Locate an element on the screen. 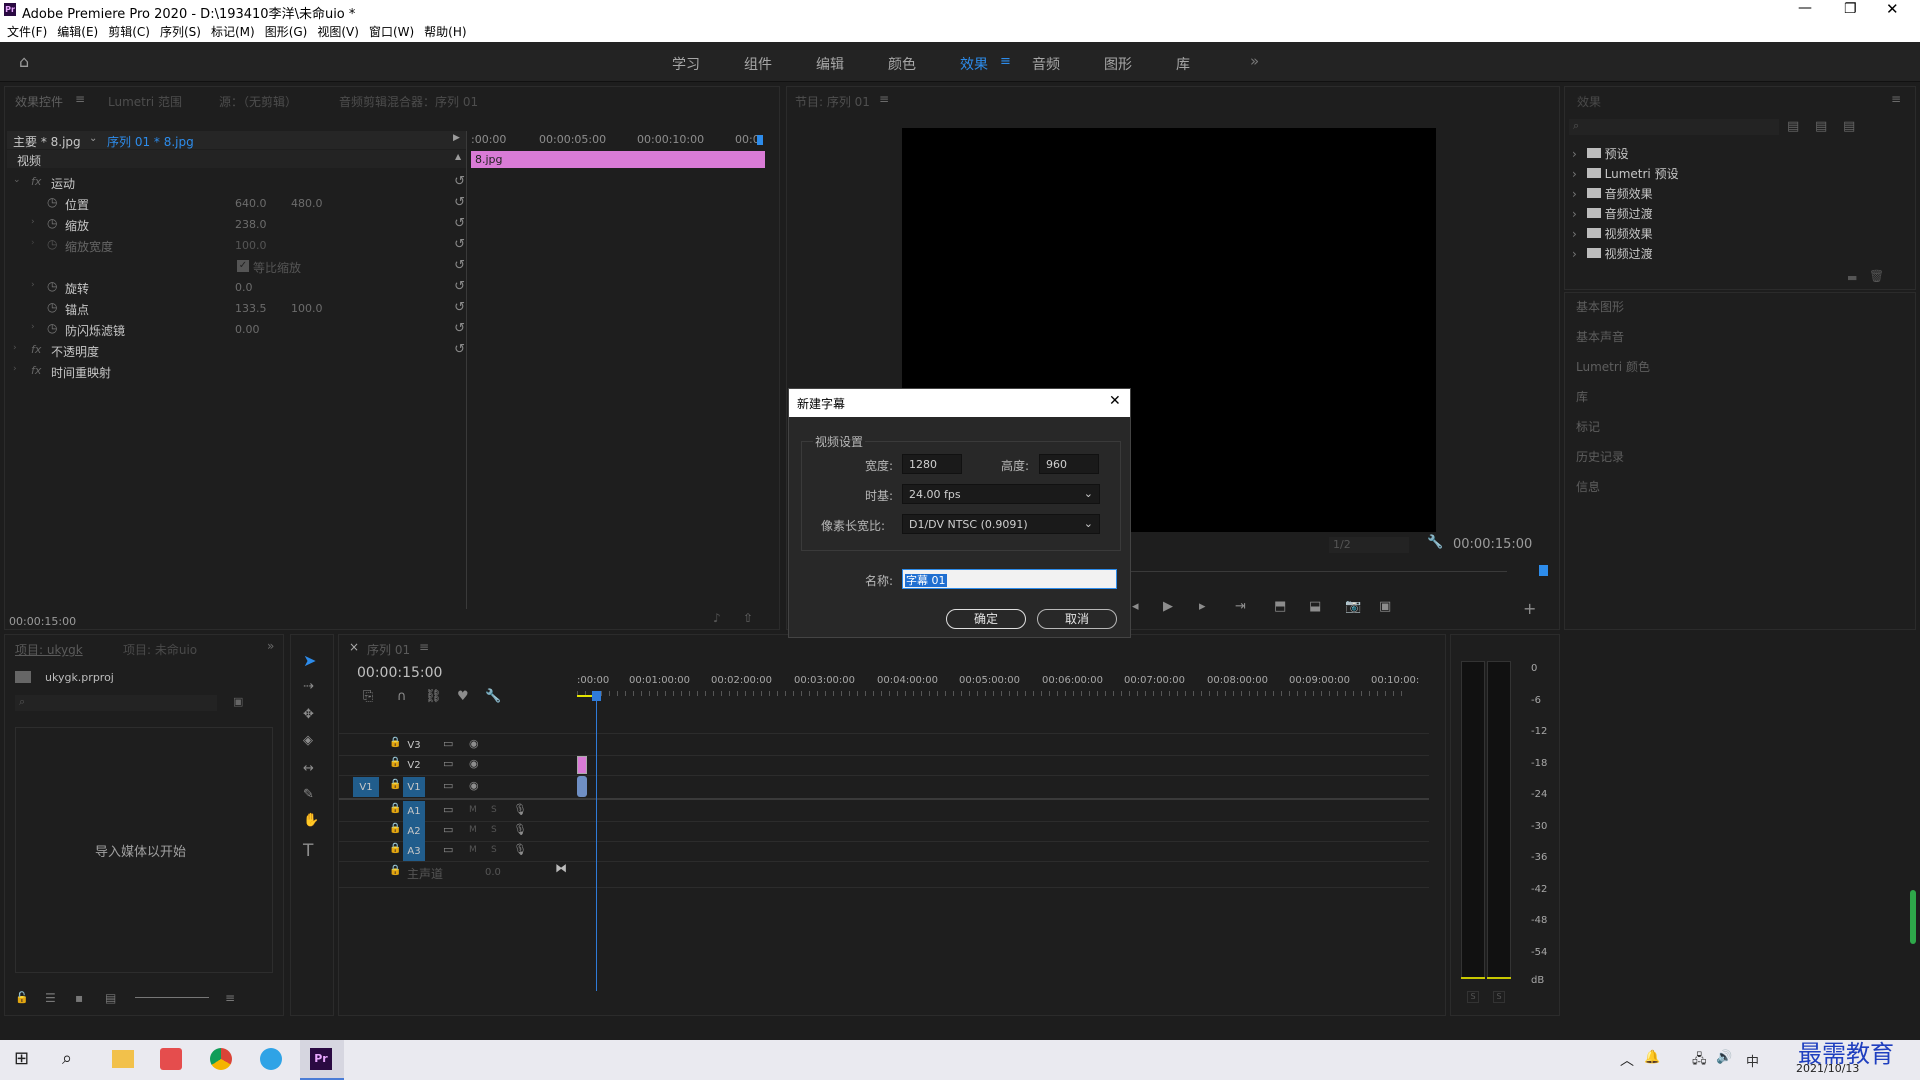 The height and width of the screenshot is (1080, 1920). track-label-v1: V1 is located at coordinates (414, 787).